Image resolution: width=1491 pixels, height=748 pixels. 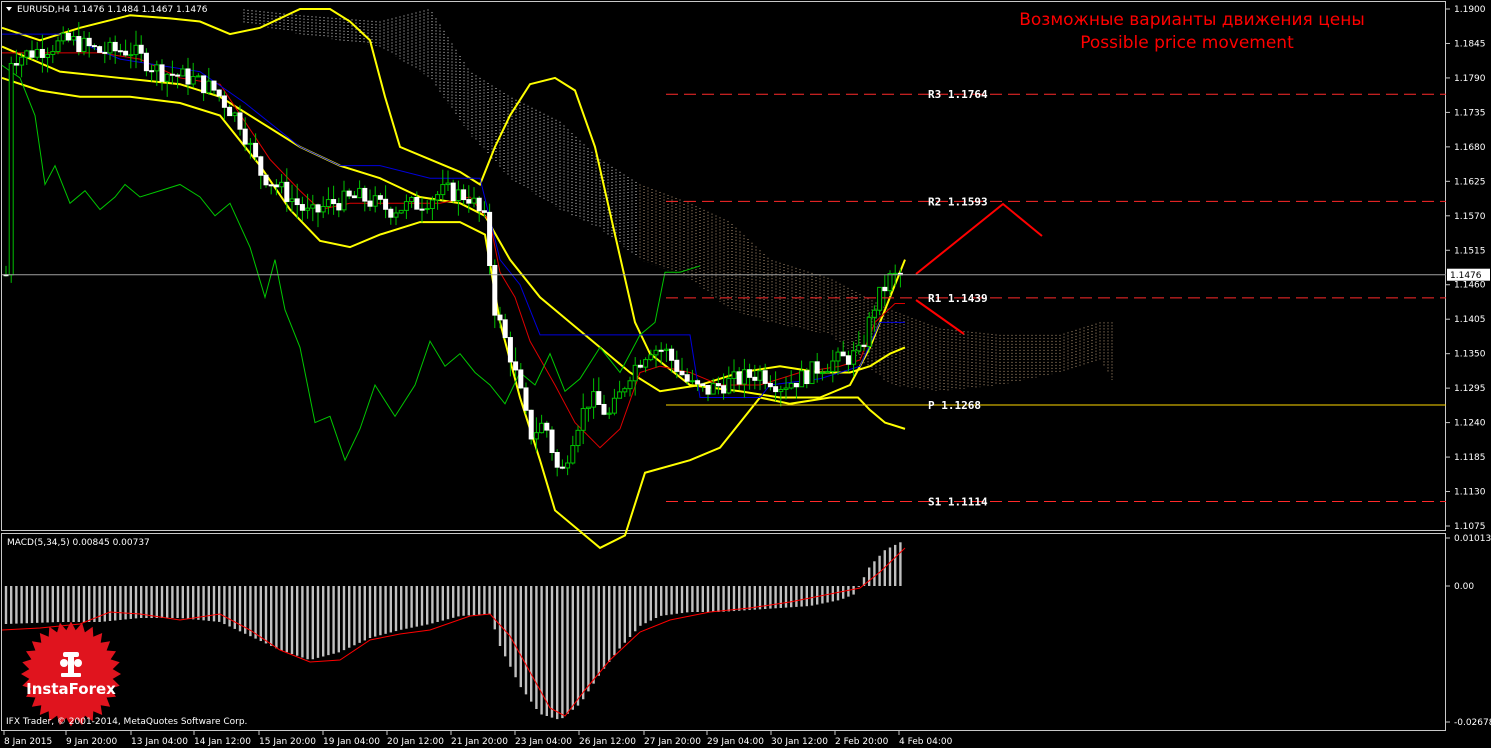 What do you see at coordinates (543, 742) in the screenshot?
I see `time-tick-label: 23 Jan 04:00` at bounding box center [543, 742].